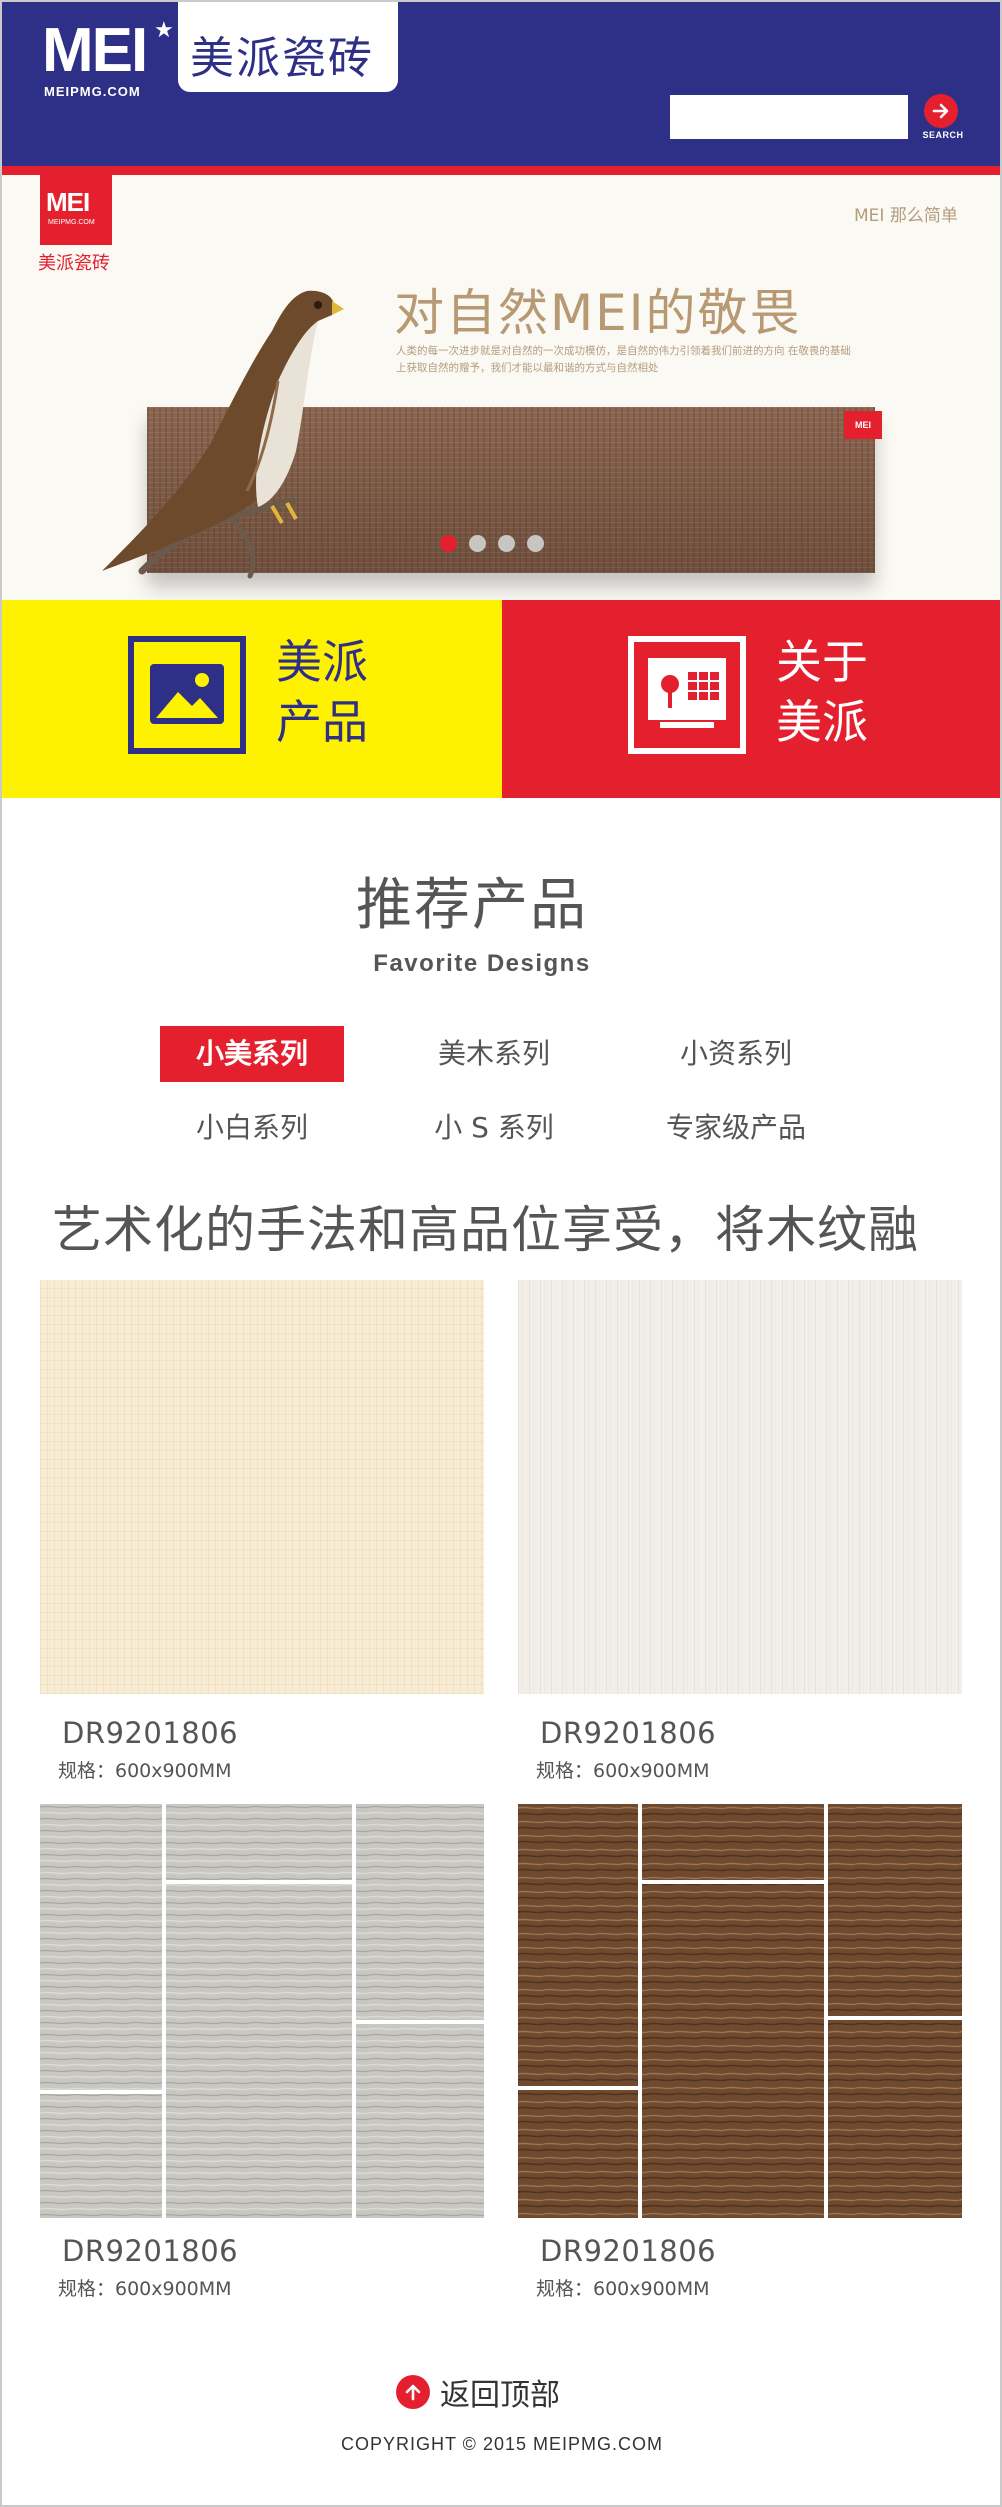  Describe the element at coordinates (494, 1128) in the screenshot. I see `tab-xiao-s: 小 S 系列` at that location.